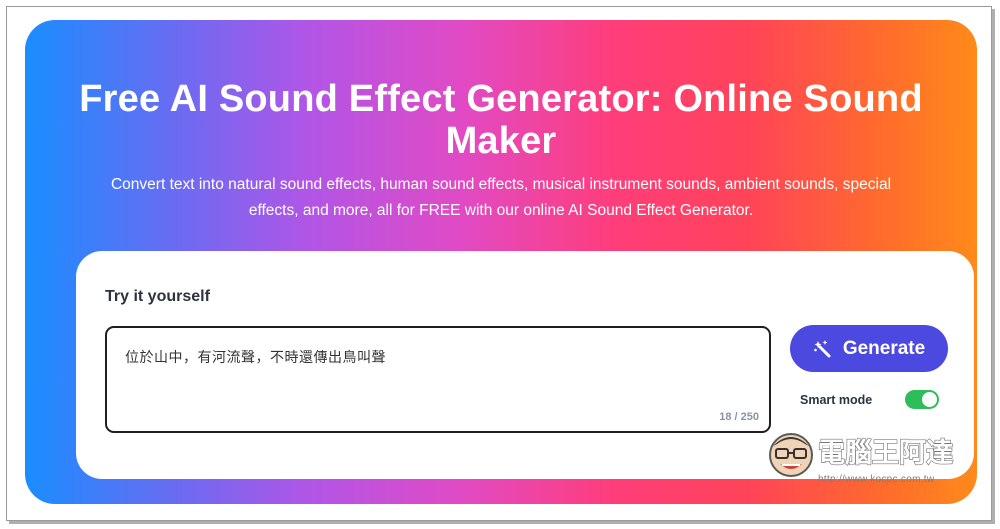  I want to click on watermark-brand-text: 電腦王阿達, so click(885, 452).